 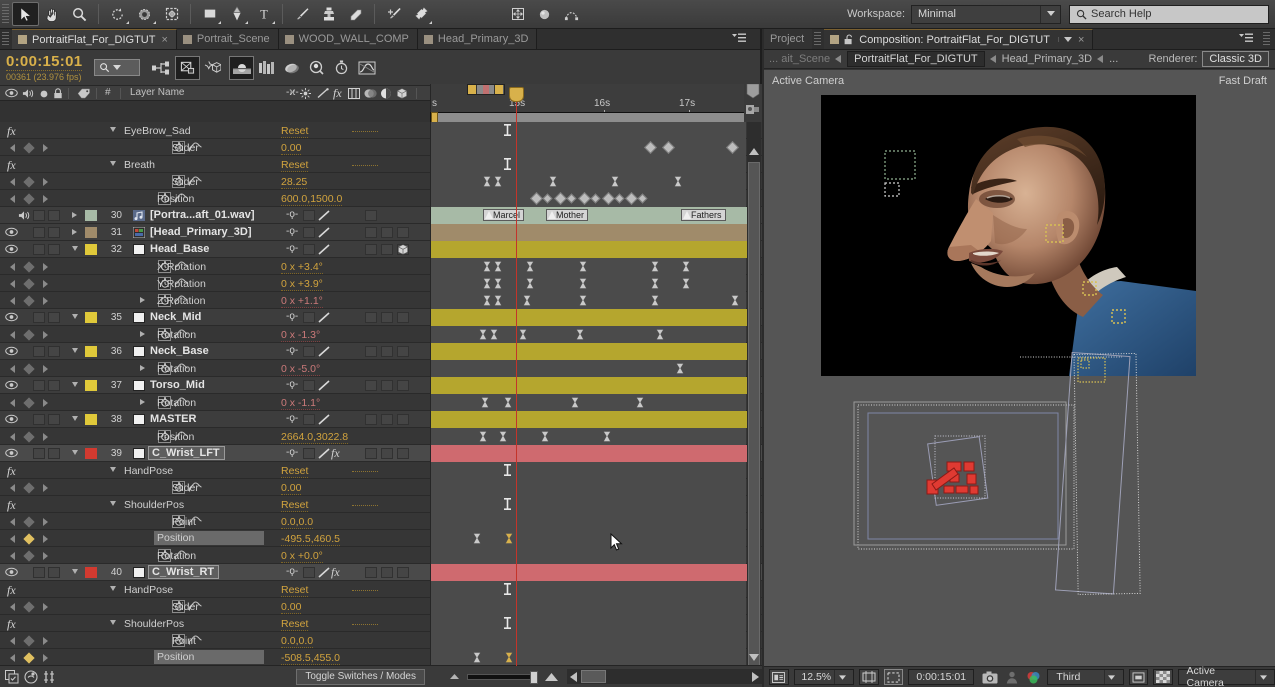 What do you see at coordinates (184, 641) in the screenshot?
I see `property-name: Point` at bounding box center [184, 641].